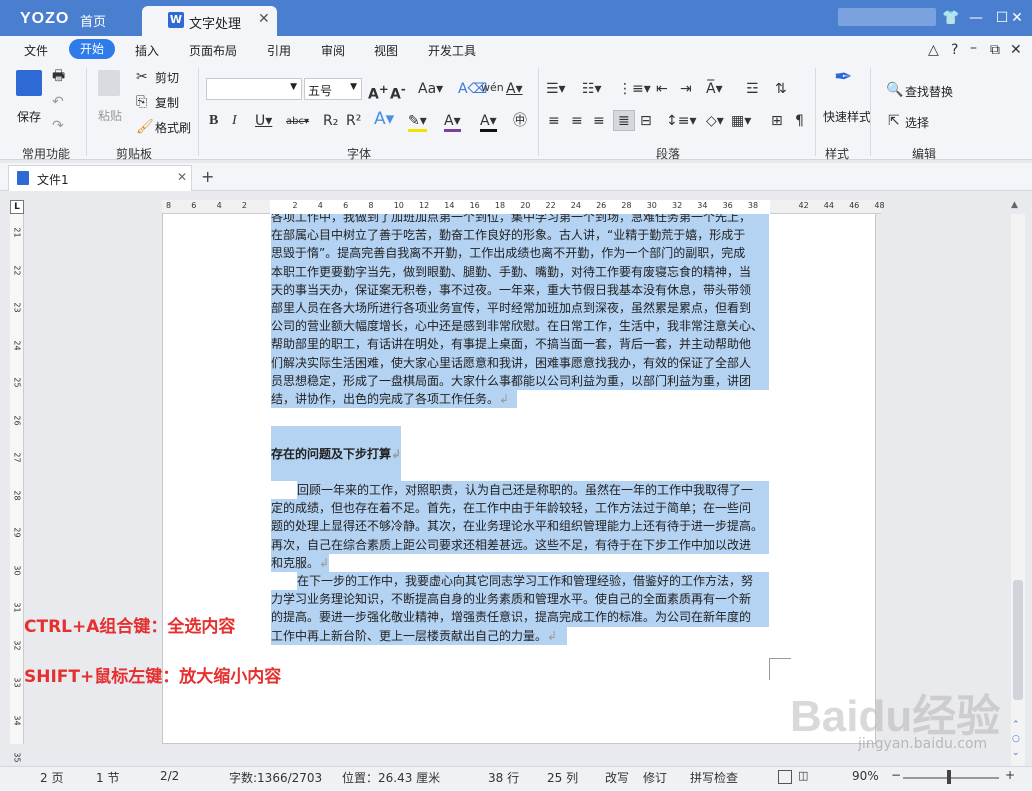 The image size is (1032, 791). I want to click on menu-page-layout: 页面布局, so click(213, 50).